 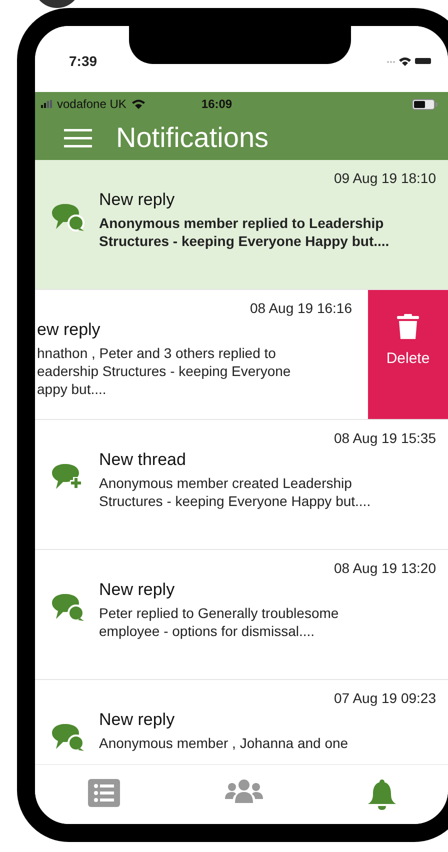 What do you see at coordinates (78, 138) in the screenshot?
I see `menu-icon` at bounding box center [78, 138].